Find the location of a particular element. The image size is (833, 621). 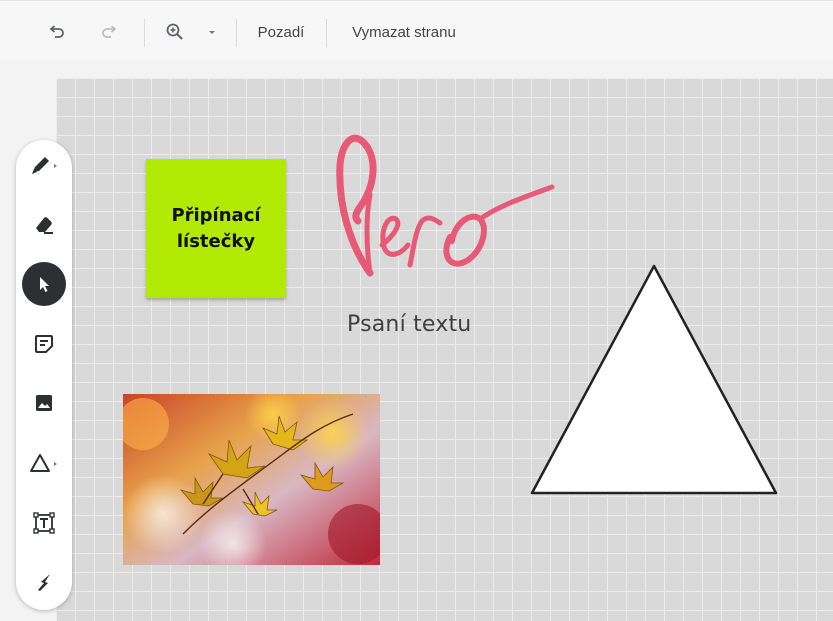

zoom-button is located at coordinates (175, 32).